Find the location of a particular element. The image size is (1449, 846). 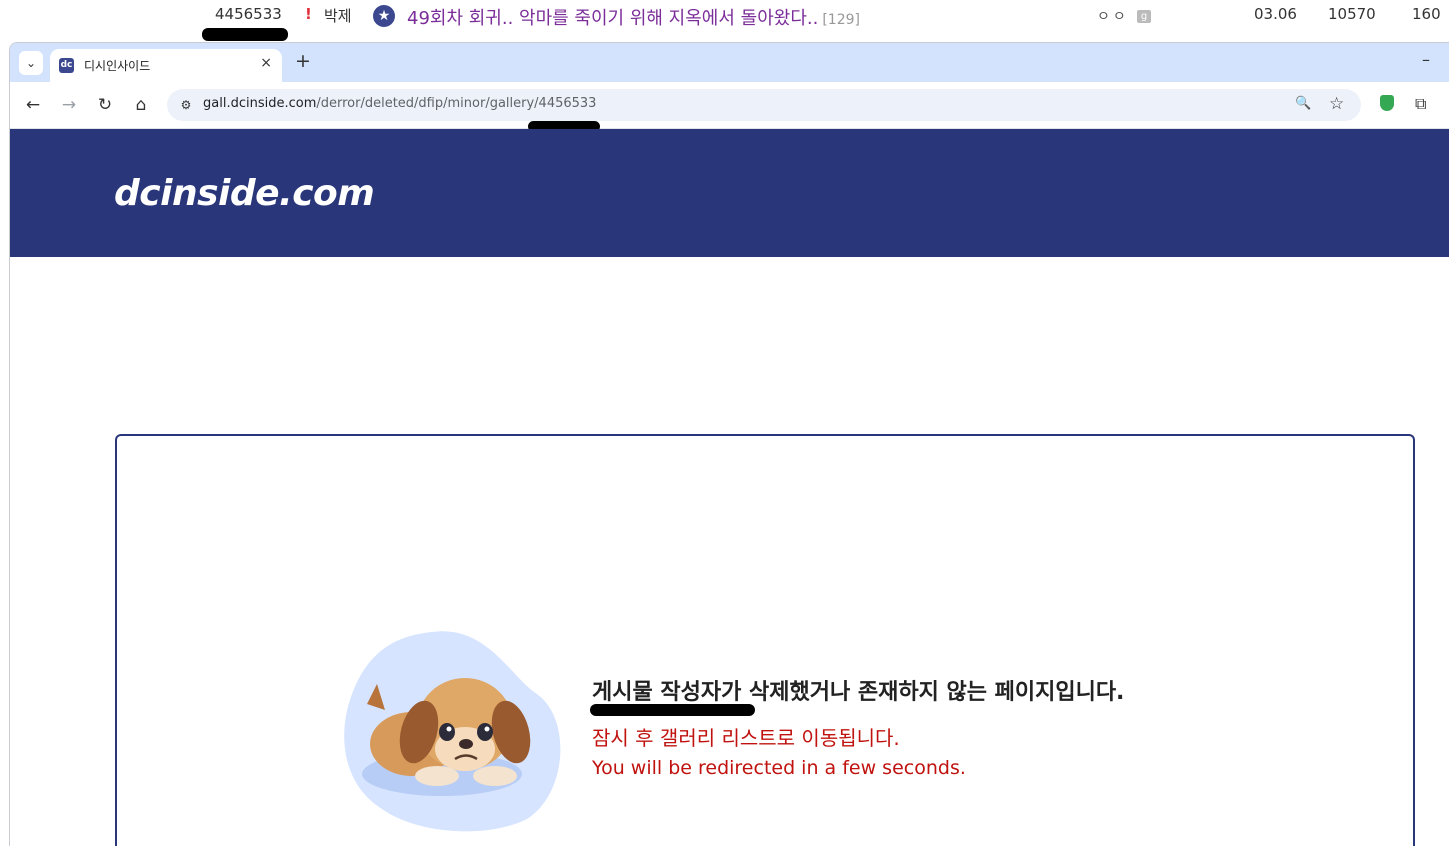

alert-mark: ! is located at coordinates (308, 14).